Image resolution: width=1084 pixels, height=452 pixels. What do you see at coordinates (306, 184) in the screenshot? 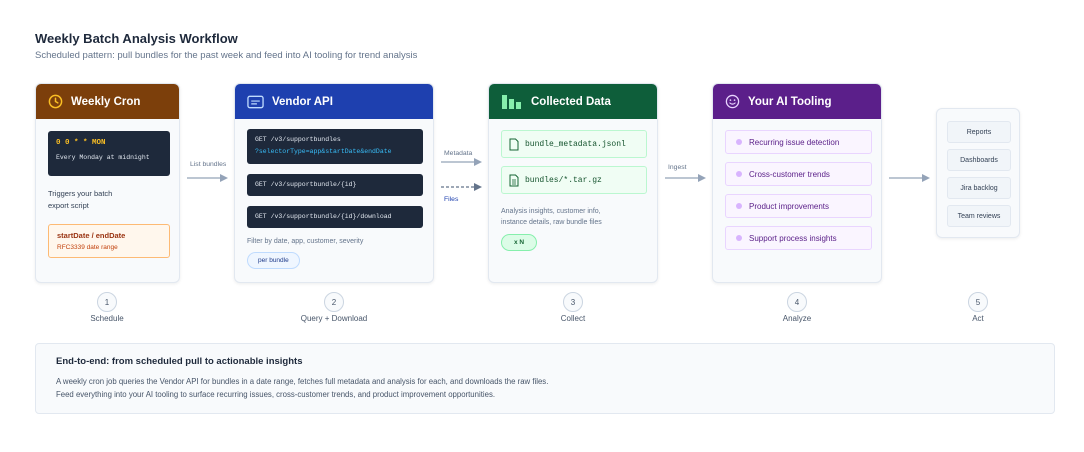
I see `endpoint-text: GET /v3/supportbundle/{id}` at bounding box center [306, 184].